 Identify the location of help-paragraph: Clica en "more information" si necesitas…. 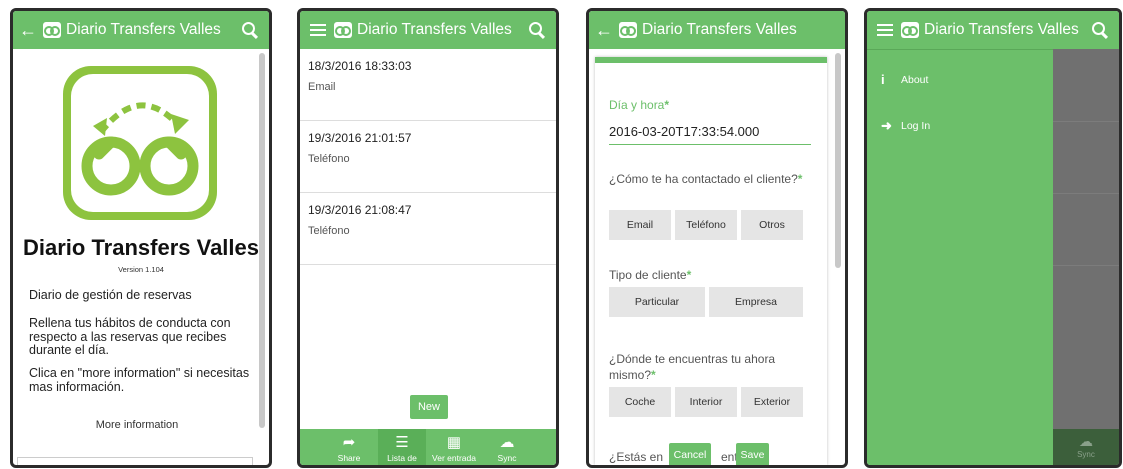
(139, 380).